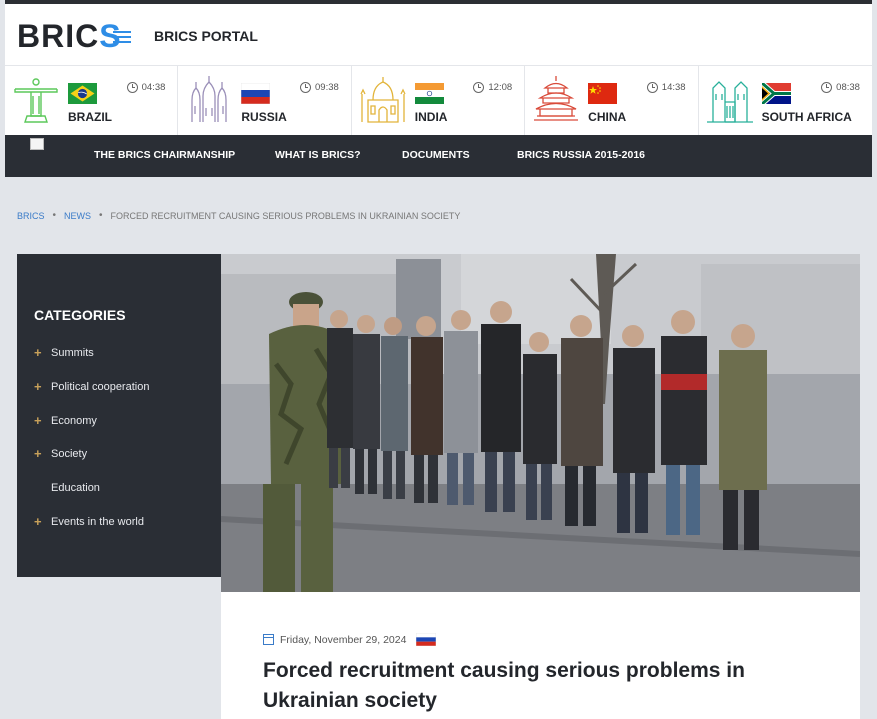  I want to click on nav-item-brics-russia: BRICS RUSSIA 2015-2016, so click(581, 155).